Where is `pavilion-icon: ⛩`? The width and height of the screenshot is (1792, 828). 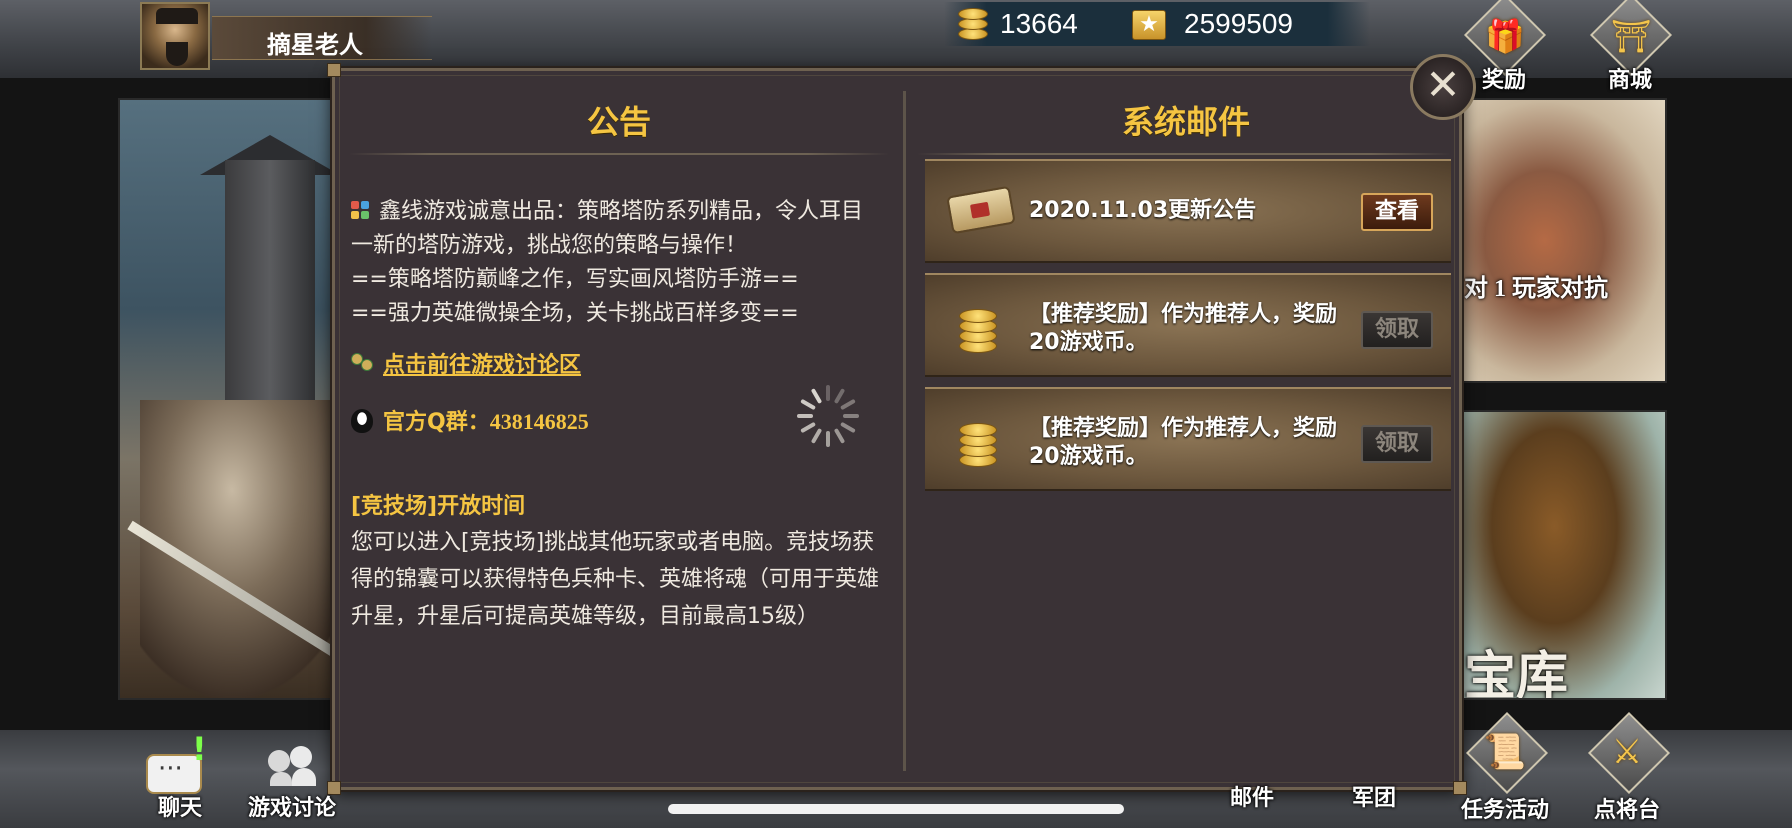 pavilion-icon: ⛩ is located at coordinates (1631, 36).